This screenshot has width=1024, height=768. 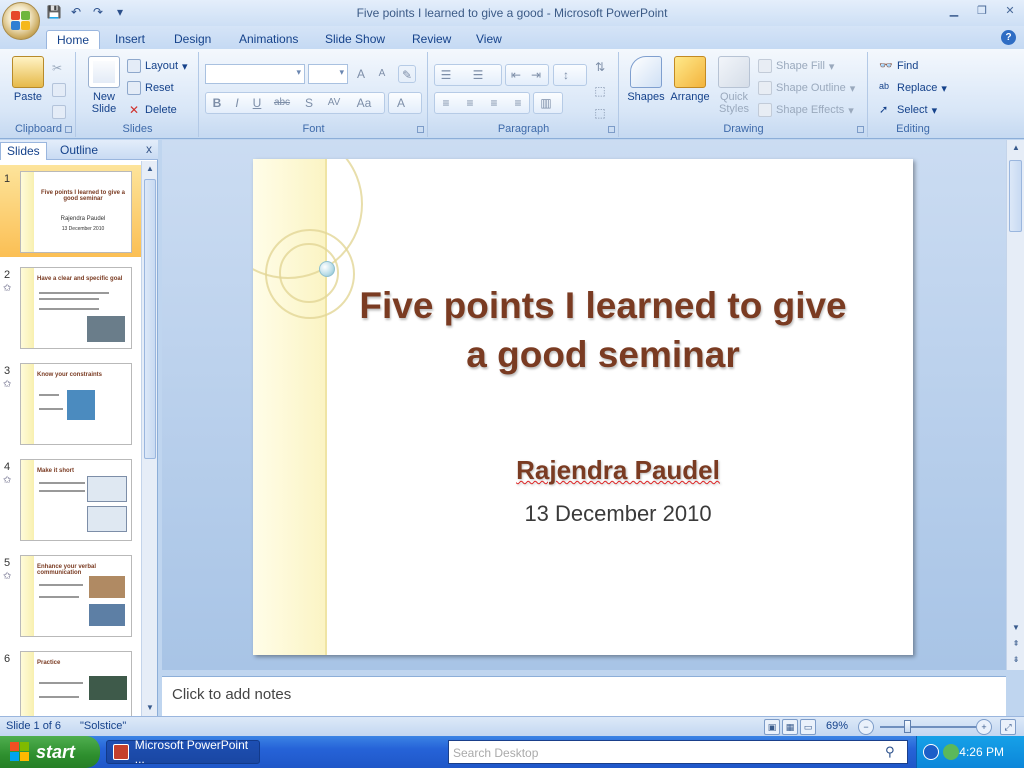 I want to click on shrink-font-button: A, so click(x=382, y=74).